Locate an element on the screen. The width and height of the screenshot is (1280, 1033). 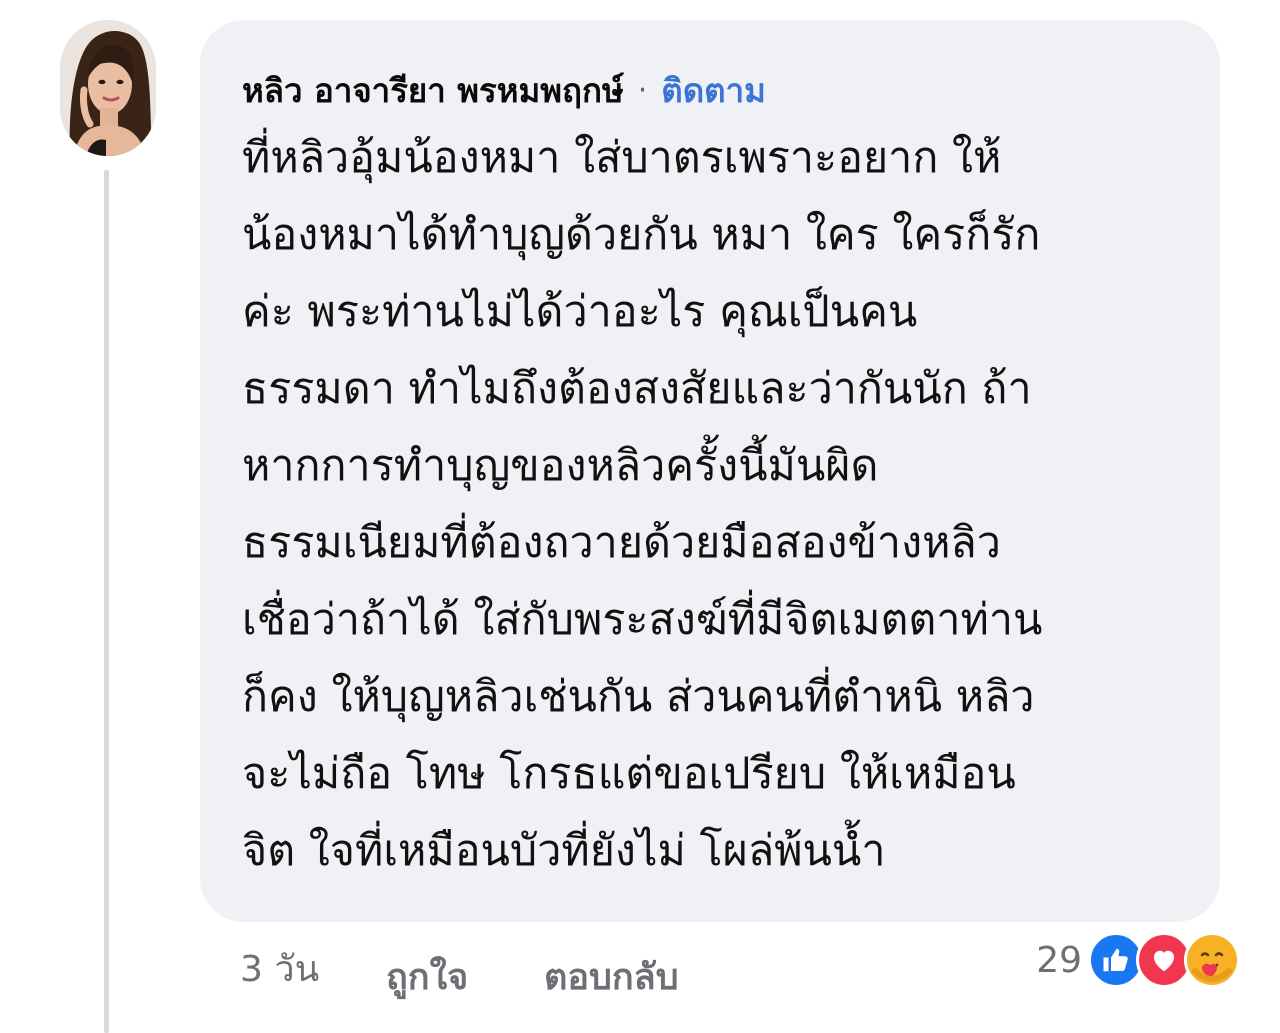
comment-line: ธรรมเนียมที่ต้องถวายด้วยมือสองข้างหลิว is located at coordinates (621, 543).